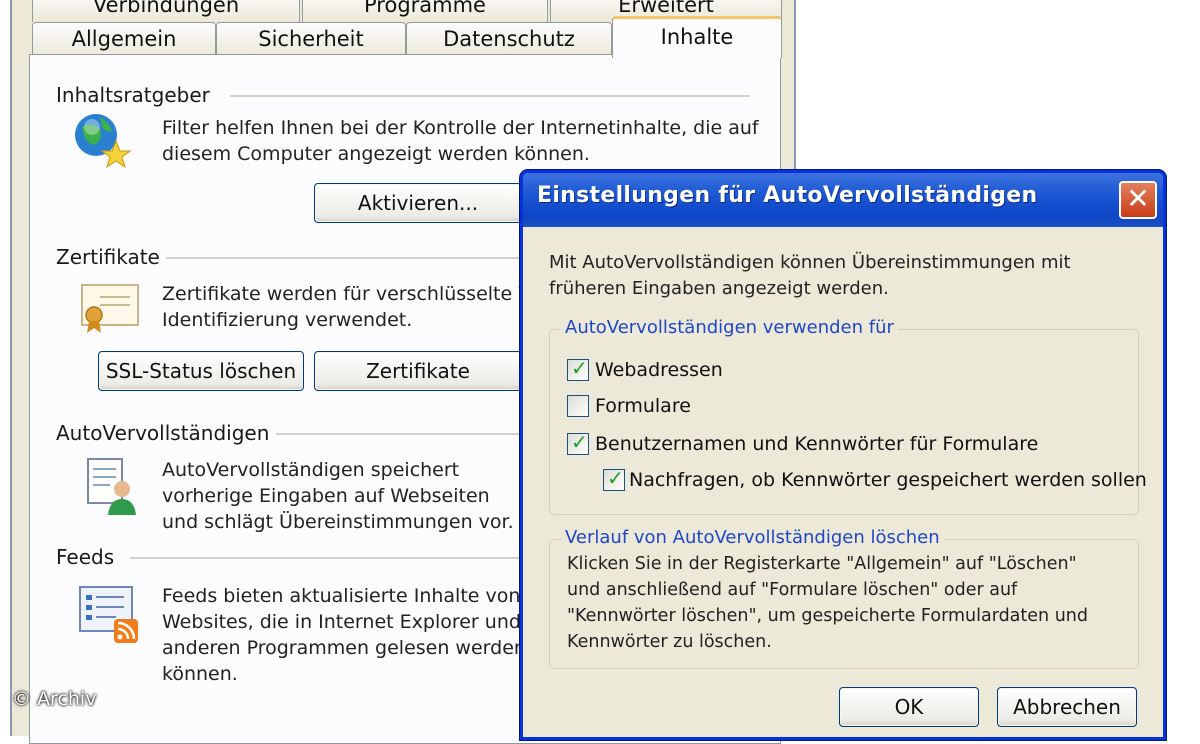 This screenshot has width=1200, height=744. Describe the element at coordinates (200, 674) in the screenshot. I see `feeds-text-4: können.` at that location.